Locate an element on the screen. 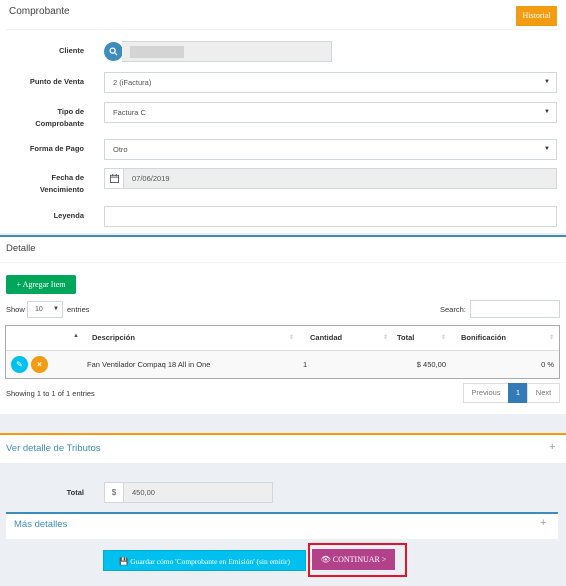 The width and height of the screenshot is (566, 586). mas-detalles-box is located at coordinates (282, 525).